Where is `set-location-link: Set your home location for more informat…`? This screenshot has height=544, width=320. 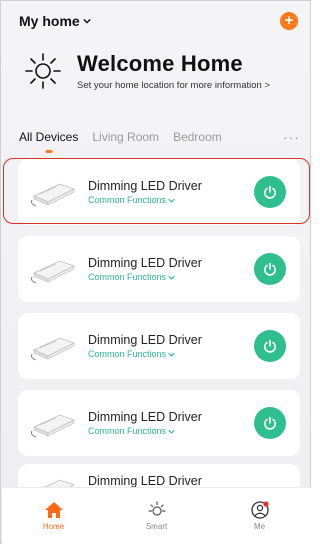 set-location-link: Set your home location for more informat… is located at coordinates (173, 85).